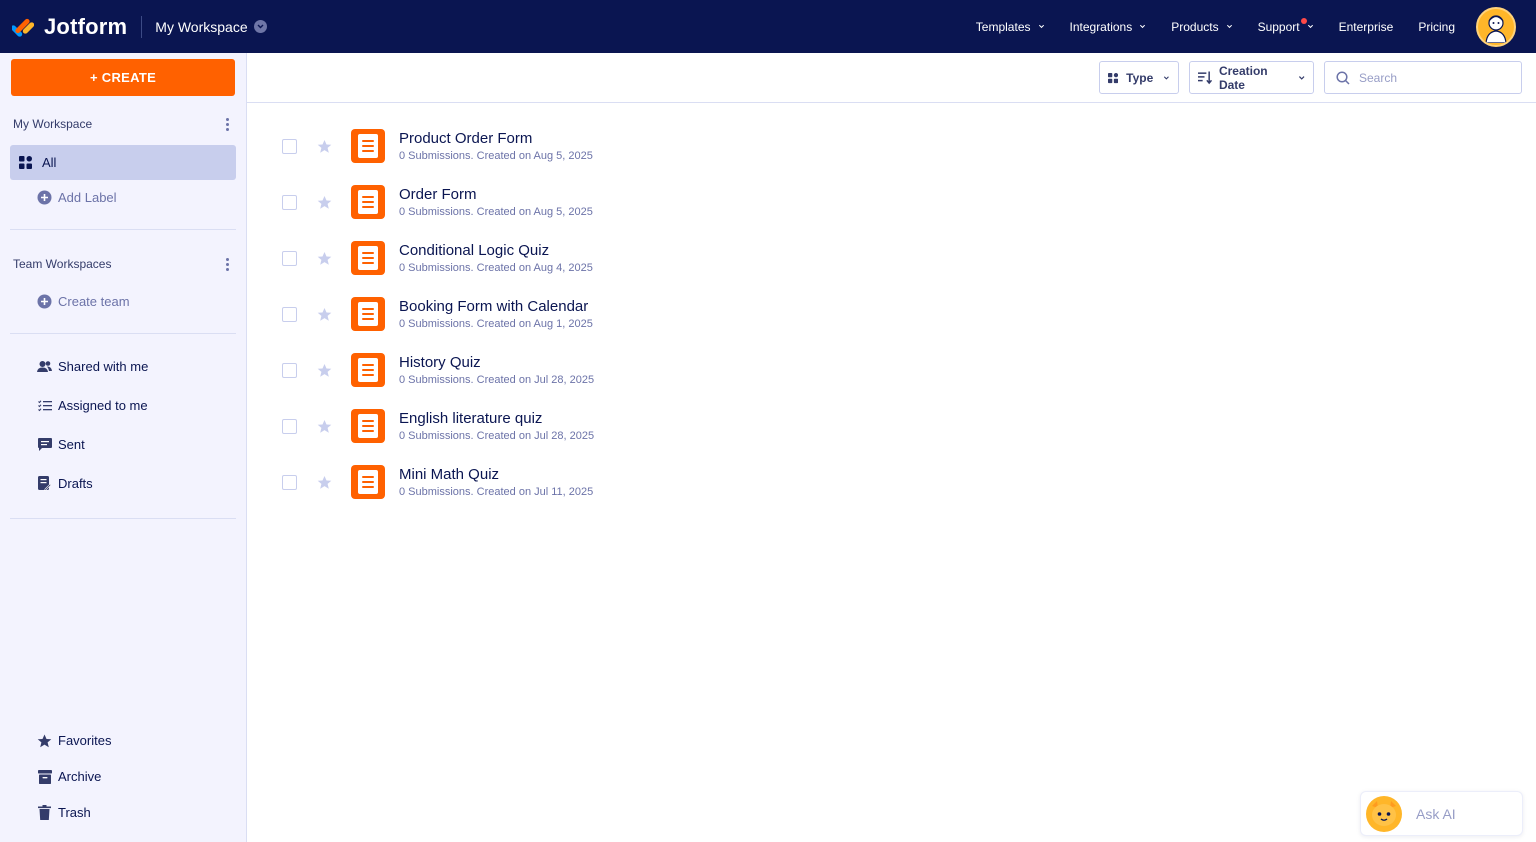 This screenshot has height=842, width=1536. Describe the element at coordinates (1113, 77) in the screenshot. I see `grid-icon` at that location.